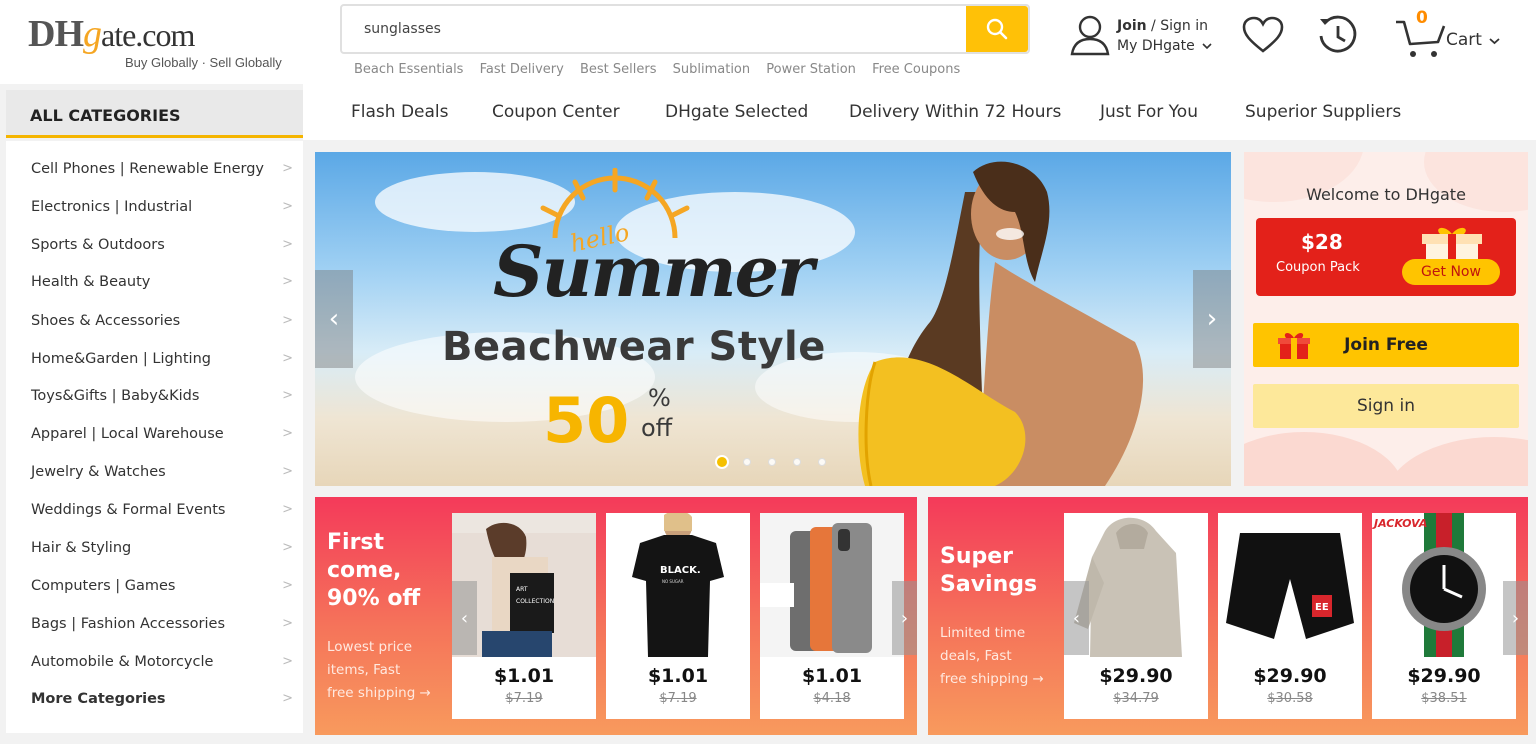  Describe the element at coordinates (680, 570) in the screenshot. I see `svg-text: BLACK.` at that location.